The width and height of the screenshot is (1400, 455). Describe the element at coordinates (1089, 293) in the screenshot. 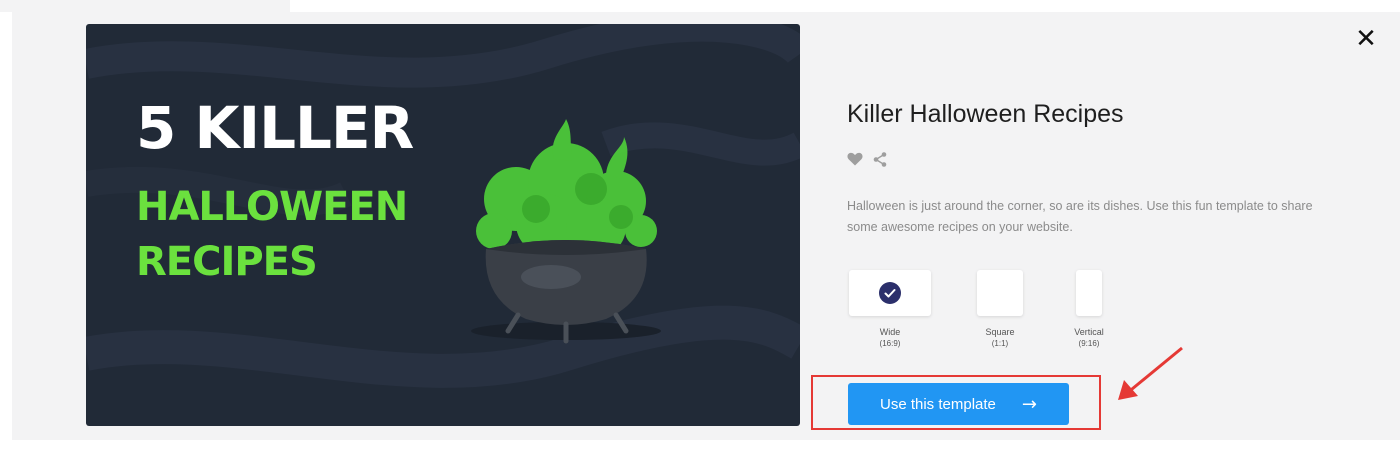

I see `format-thumbnail-vertical` at that location.